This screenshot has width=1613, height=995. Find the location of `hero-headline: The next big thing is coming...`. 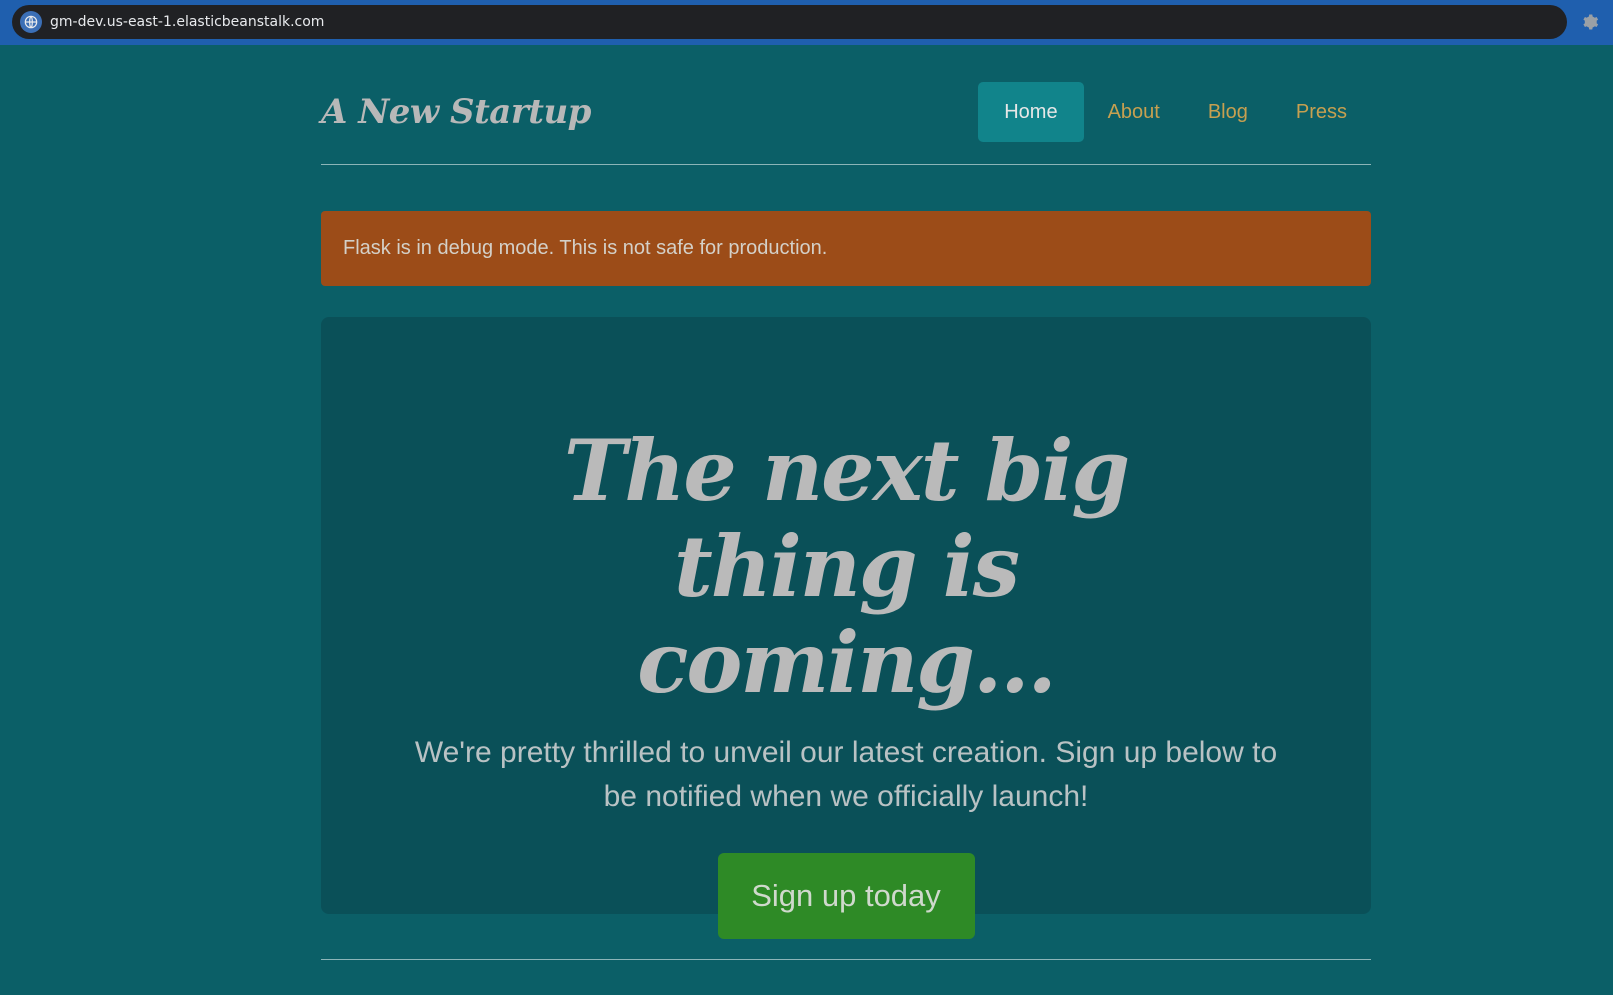

hero-headline: The next big thing is coming... is located at coordinates (846, 566).